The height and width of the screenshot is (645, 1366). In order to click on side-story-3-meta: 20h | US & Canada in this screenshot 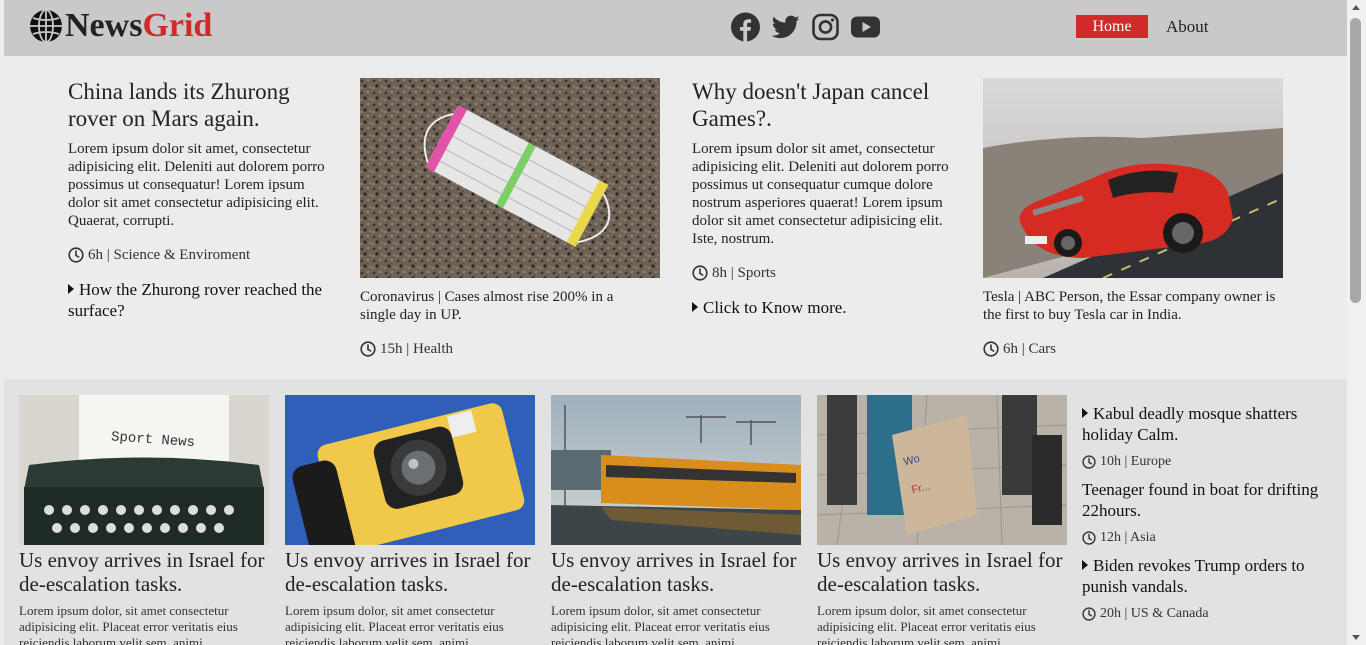, I will do `click(1145, 614)`.